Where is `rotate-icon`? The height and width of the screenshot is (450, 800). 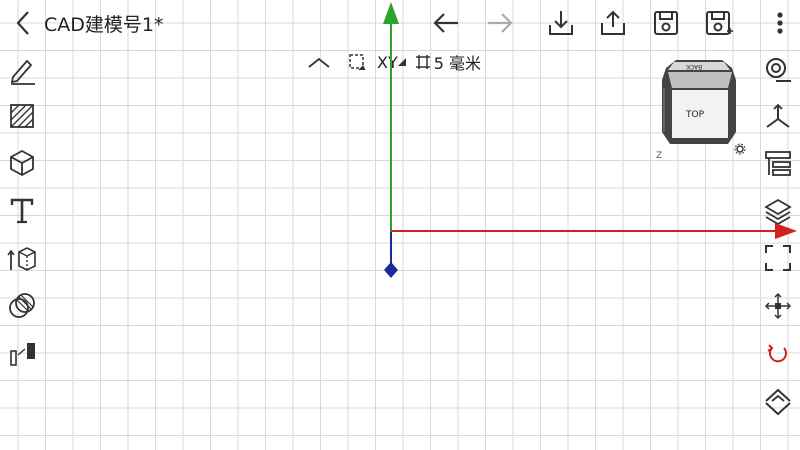
rotate-icon is located at coordinates (778, 354).